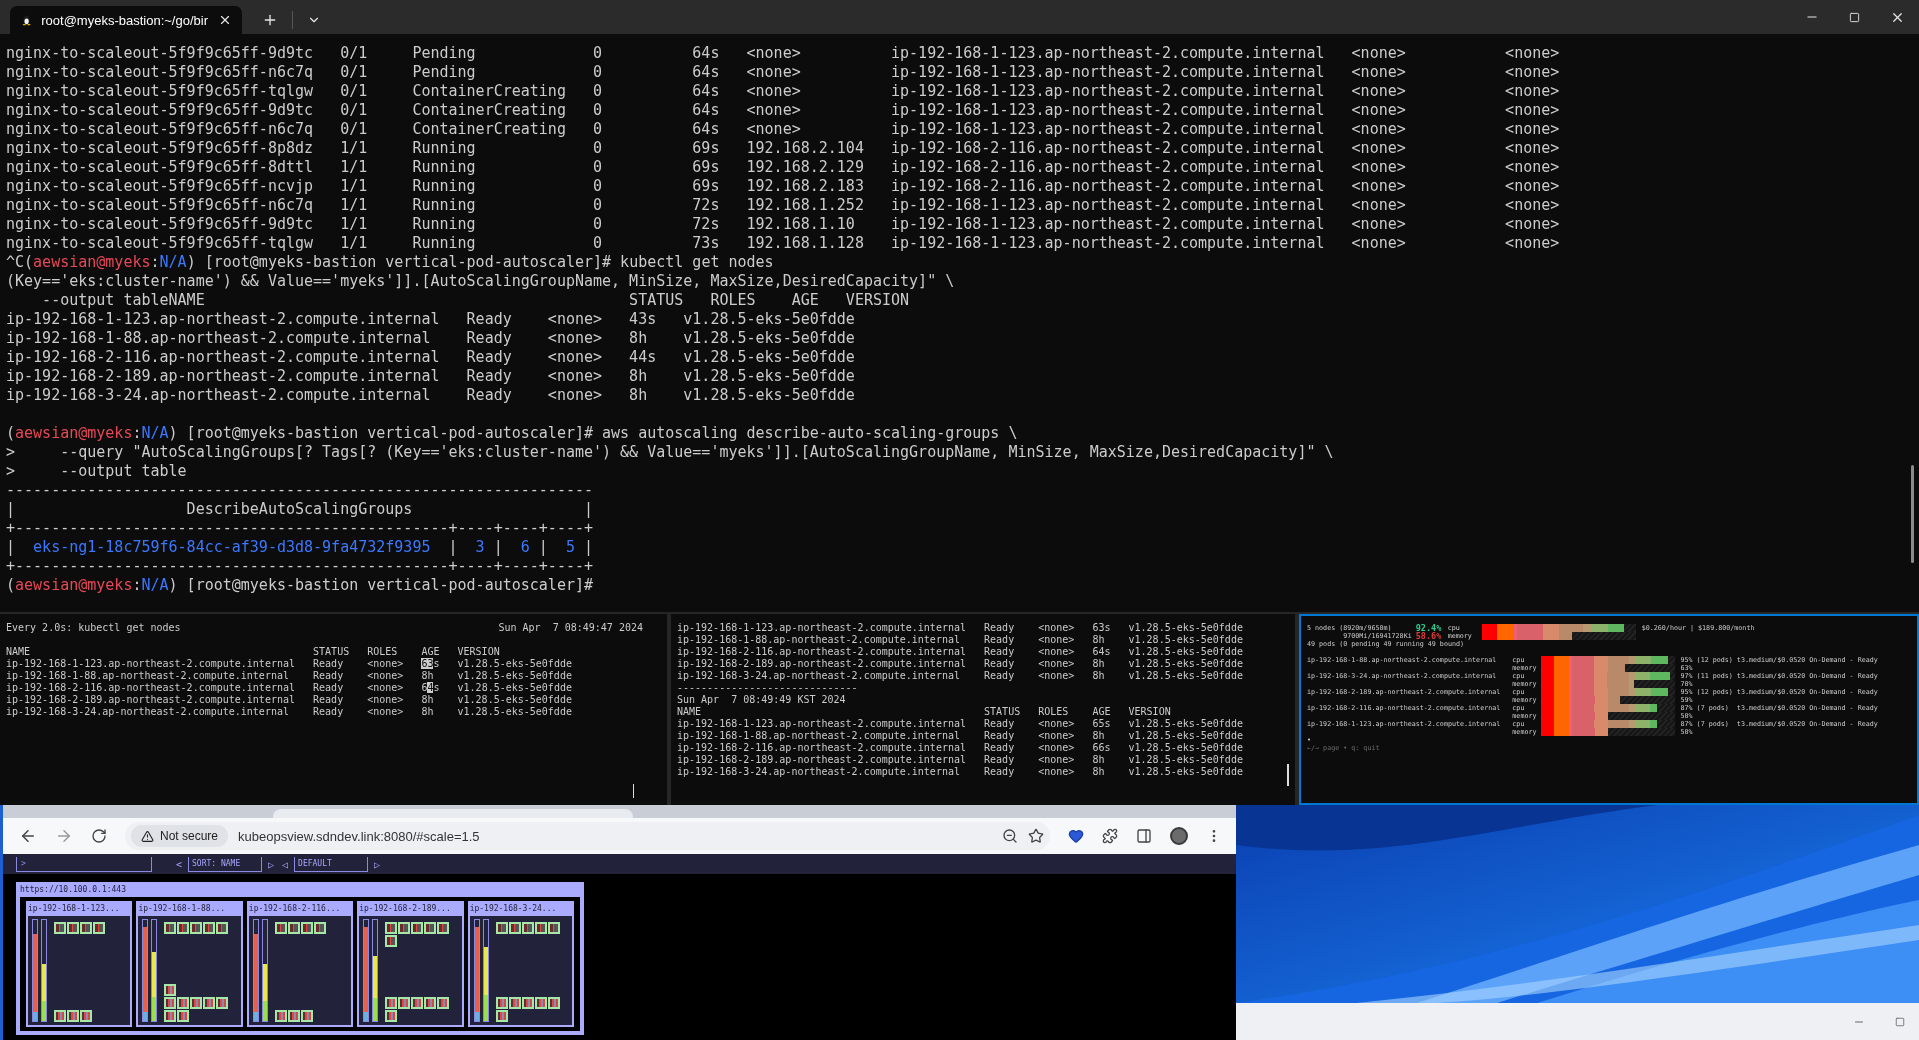 The image size is (1919, 1040). What do you see at coordinates (27, 20) in the screenshot?
I see `penguin-icon` at bounding box center [27, 20].